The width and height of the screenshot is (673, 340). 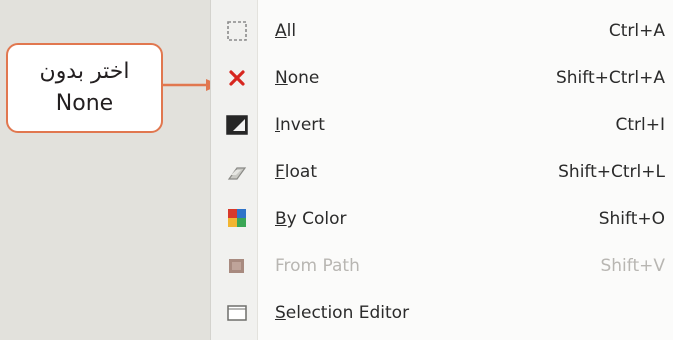 I want to click on menu-item-float: Float Shift+Ctrl+L, so click(x=442, y=172).